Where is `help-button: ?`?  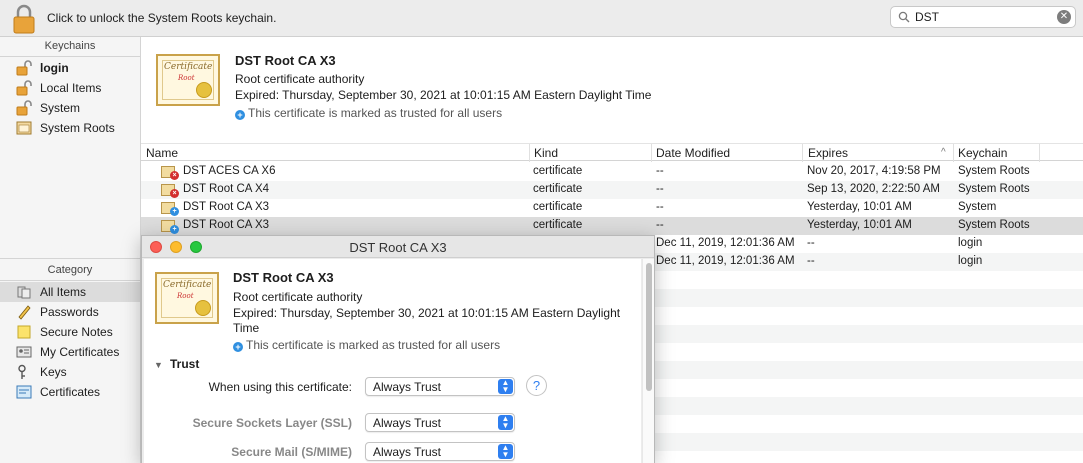
help-button: ? is located at coordinates (536, 385).